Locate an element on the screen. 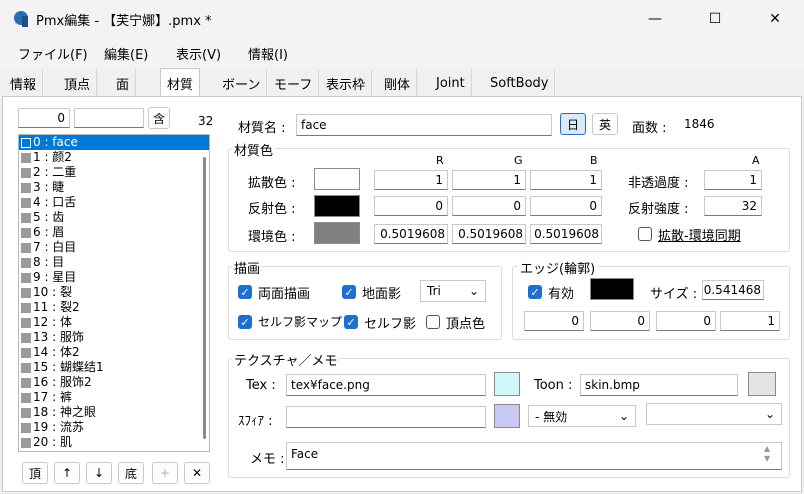 The height and width of the screenshot is (494, 804). sphere-path-input is located at coordinates (386, 417).